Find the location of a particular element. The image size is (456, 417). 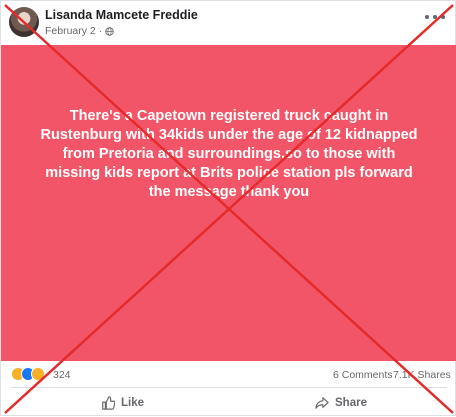

post-actions: Like Share is located at coordinates (228, 403).